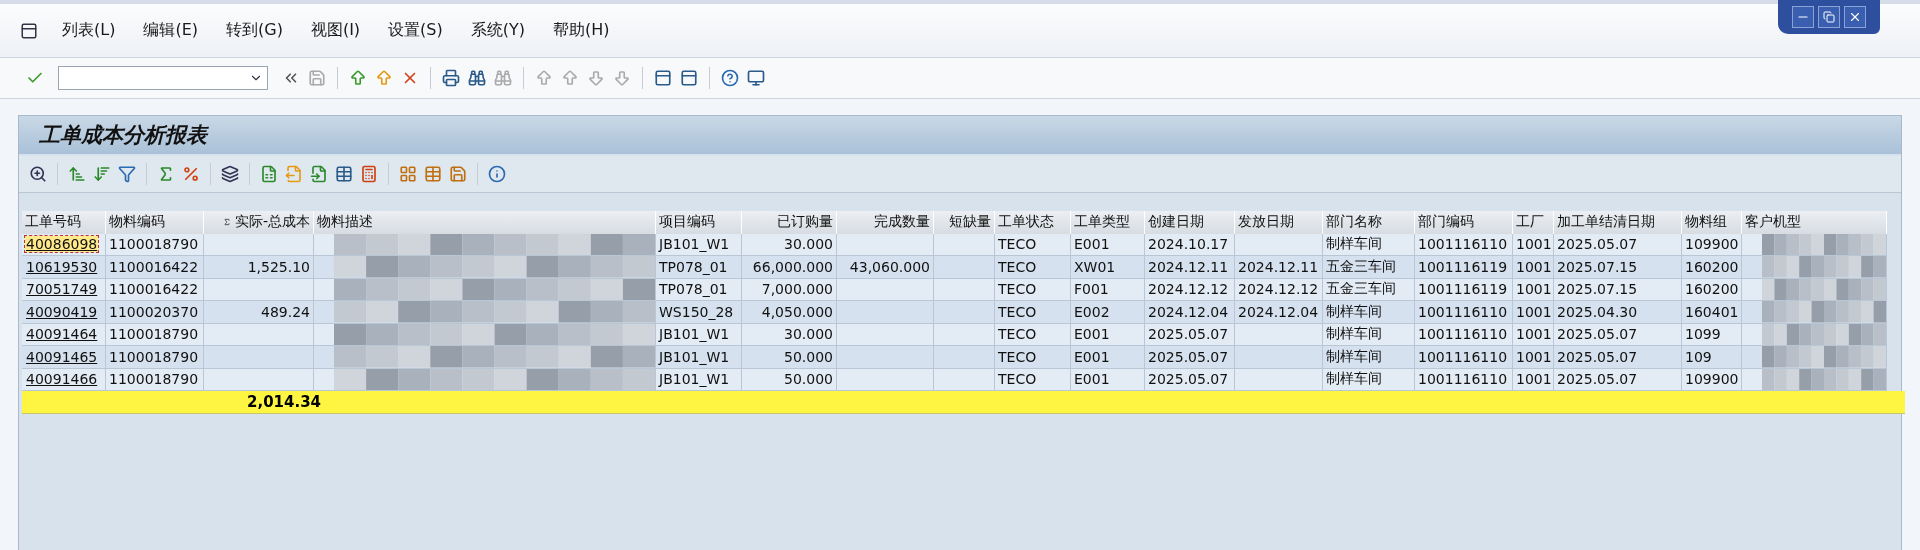 The width and height of the screenshot is (1920, 550). What do you see at coordinates (789, 244) in the screenshot?
I see `table-cell: 30.000` at bounding box center [789, 244].